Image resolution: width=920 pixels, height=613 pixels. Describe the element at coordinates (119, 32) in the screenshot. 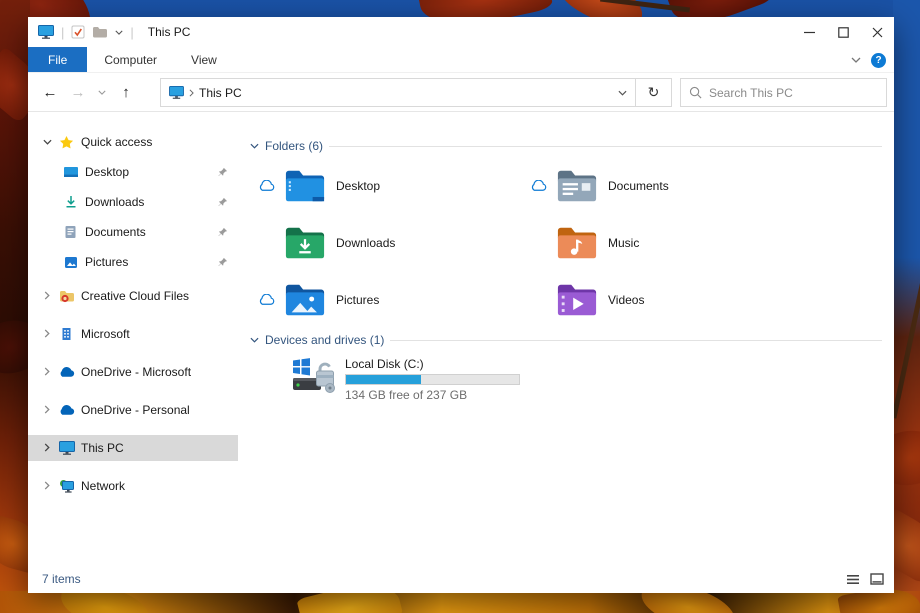

I see `toolbar-customize-chevron-icon` at that location.